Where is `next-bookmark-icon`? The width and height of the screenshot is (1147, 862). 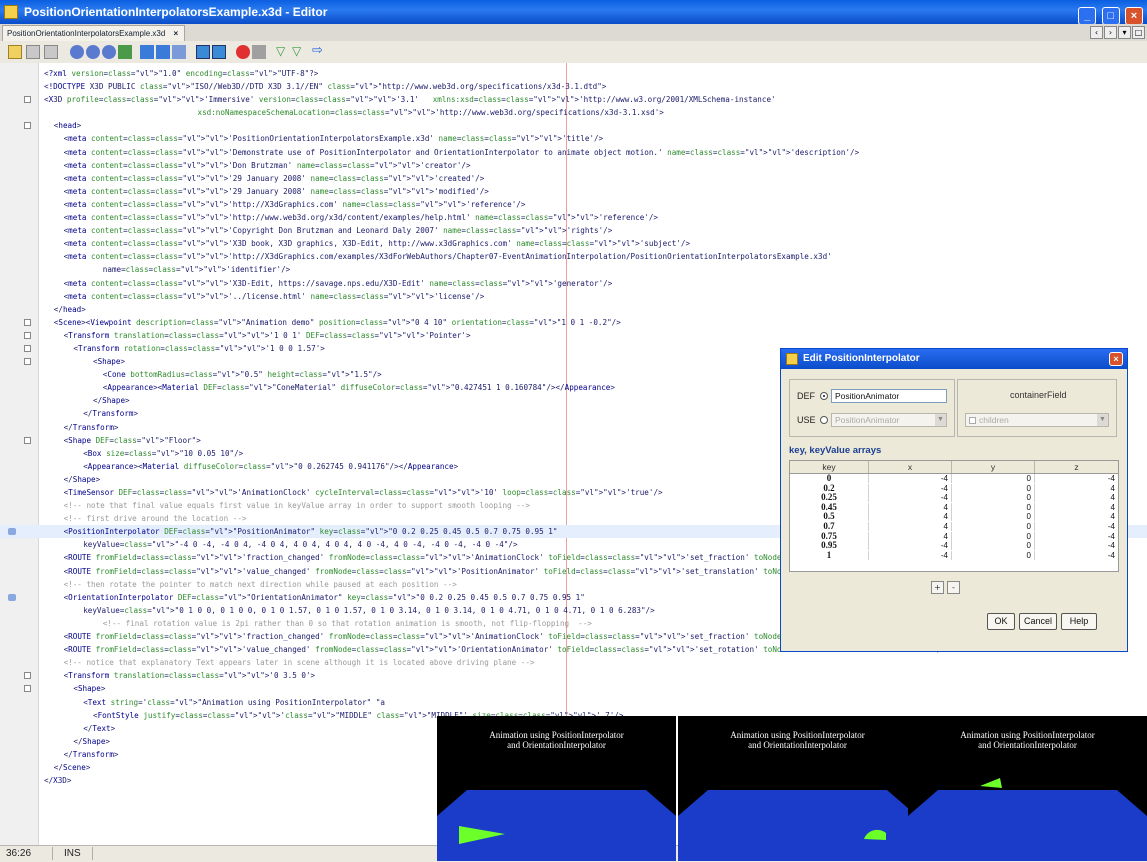 next-bookmark-icon is located at coordinates (163, 52).